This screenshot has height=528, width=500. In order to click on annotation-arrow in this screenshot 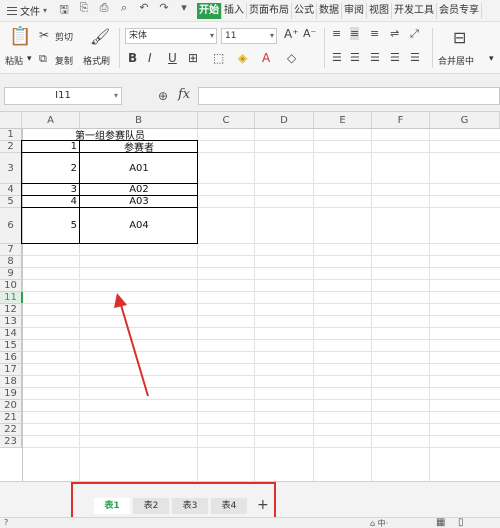, I will do `click(131, 345)`.